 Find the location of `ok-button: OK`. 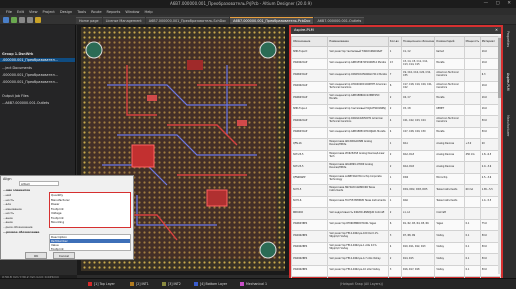

ok-button: OK is located at coordinates (36, 255).